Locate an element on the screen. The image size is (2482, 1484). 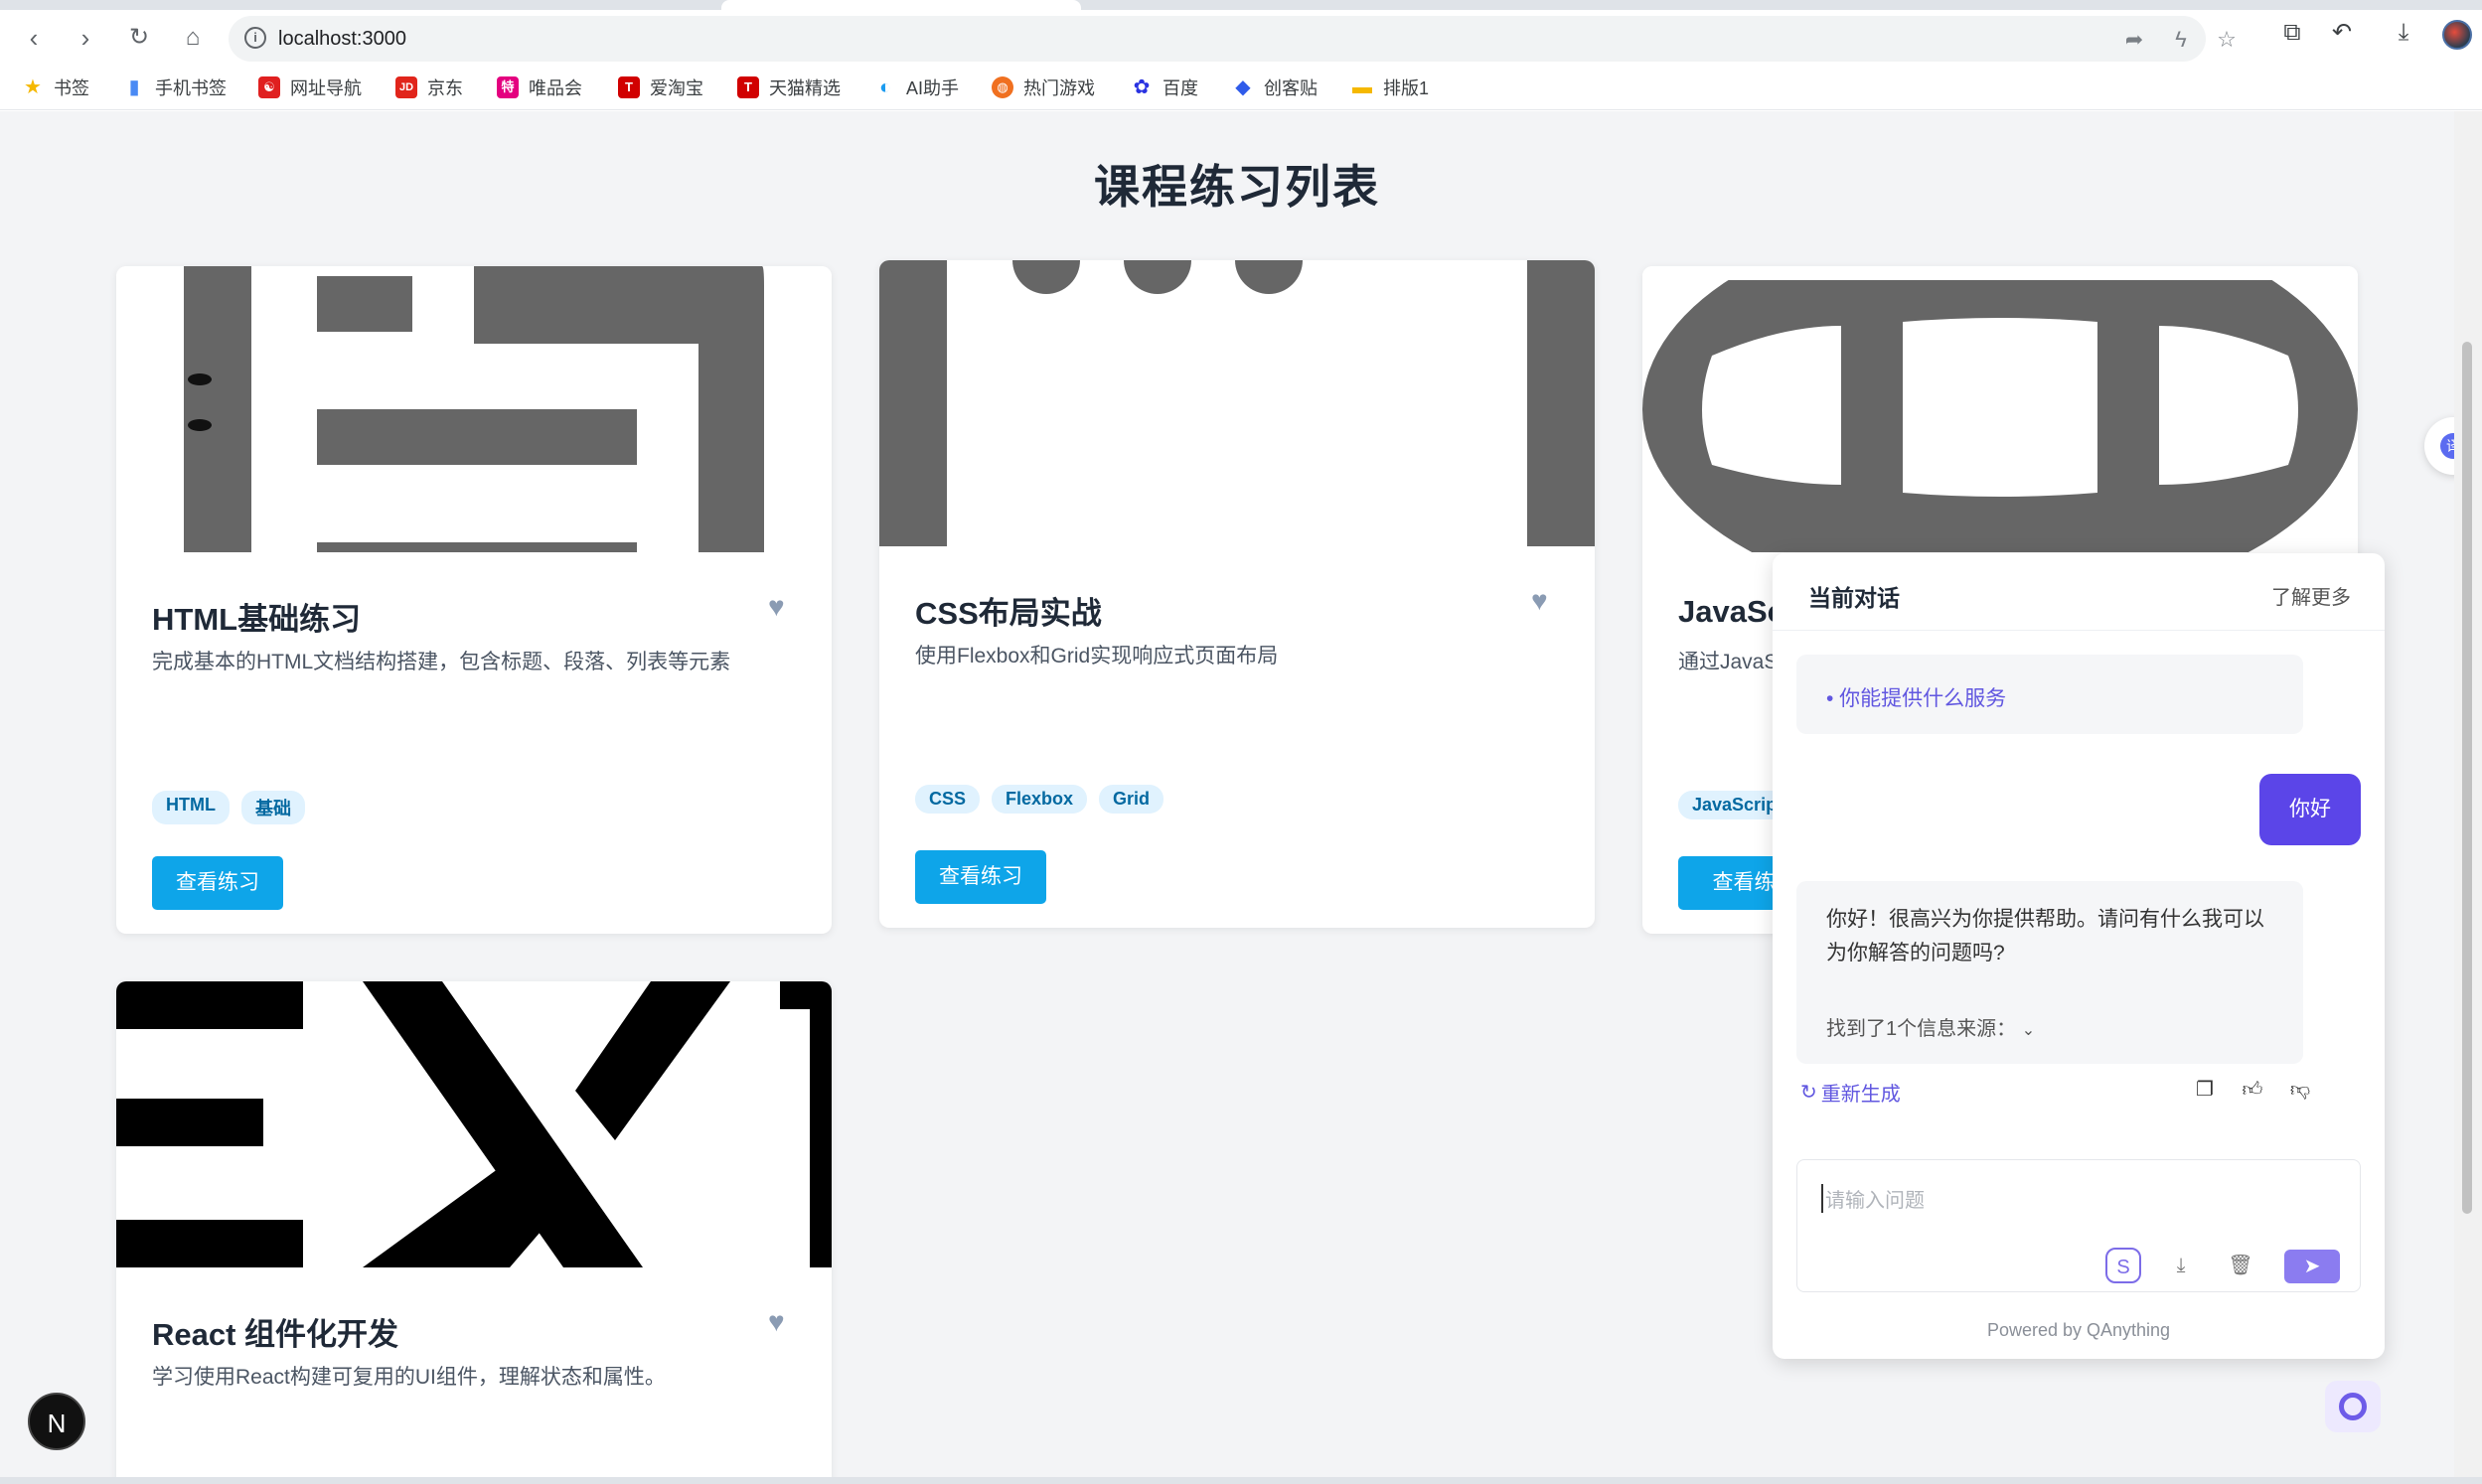
thumbs-down-icon: 👎︎ is located at coordinates (2300, 1090).